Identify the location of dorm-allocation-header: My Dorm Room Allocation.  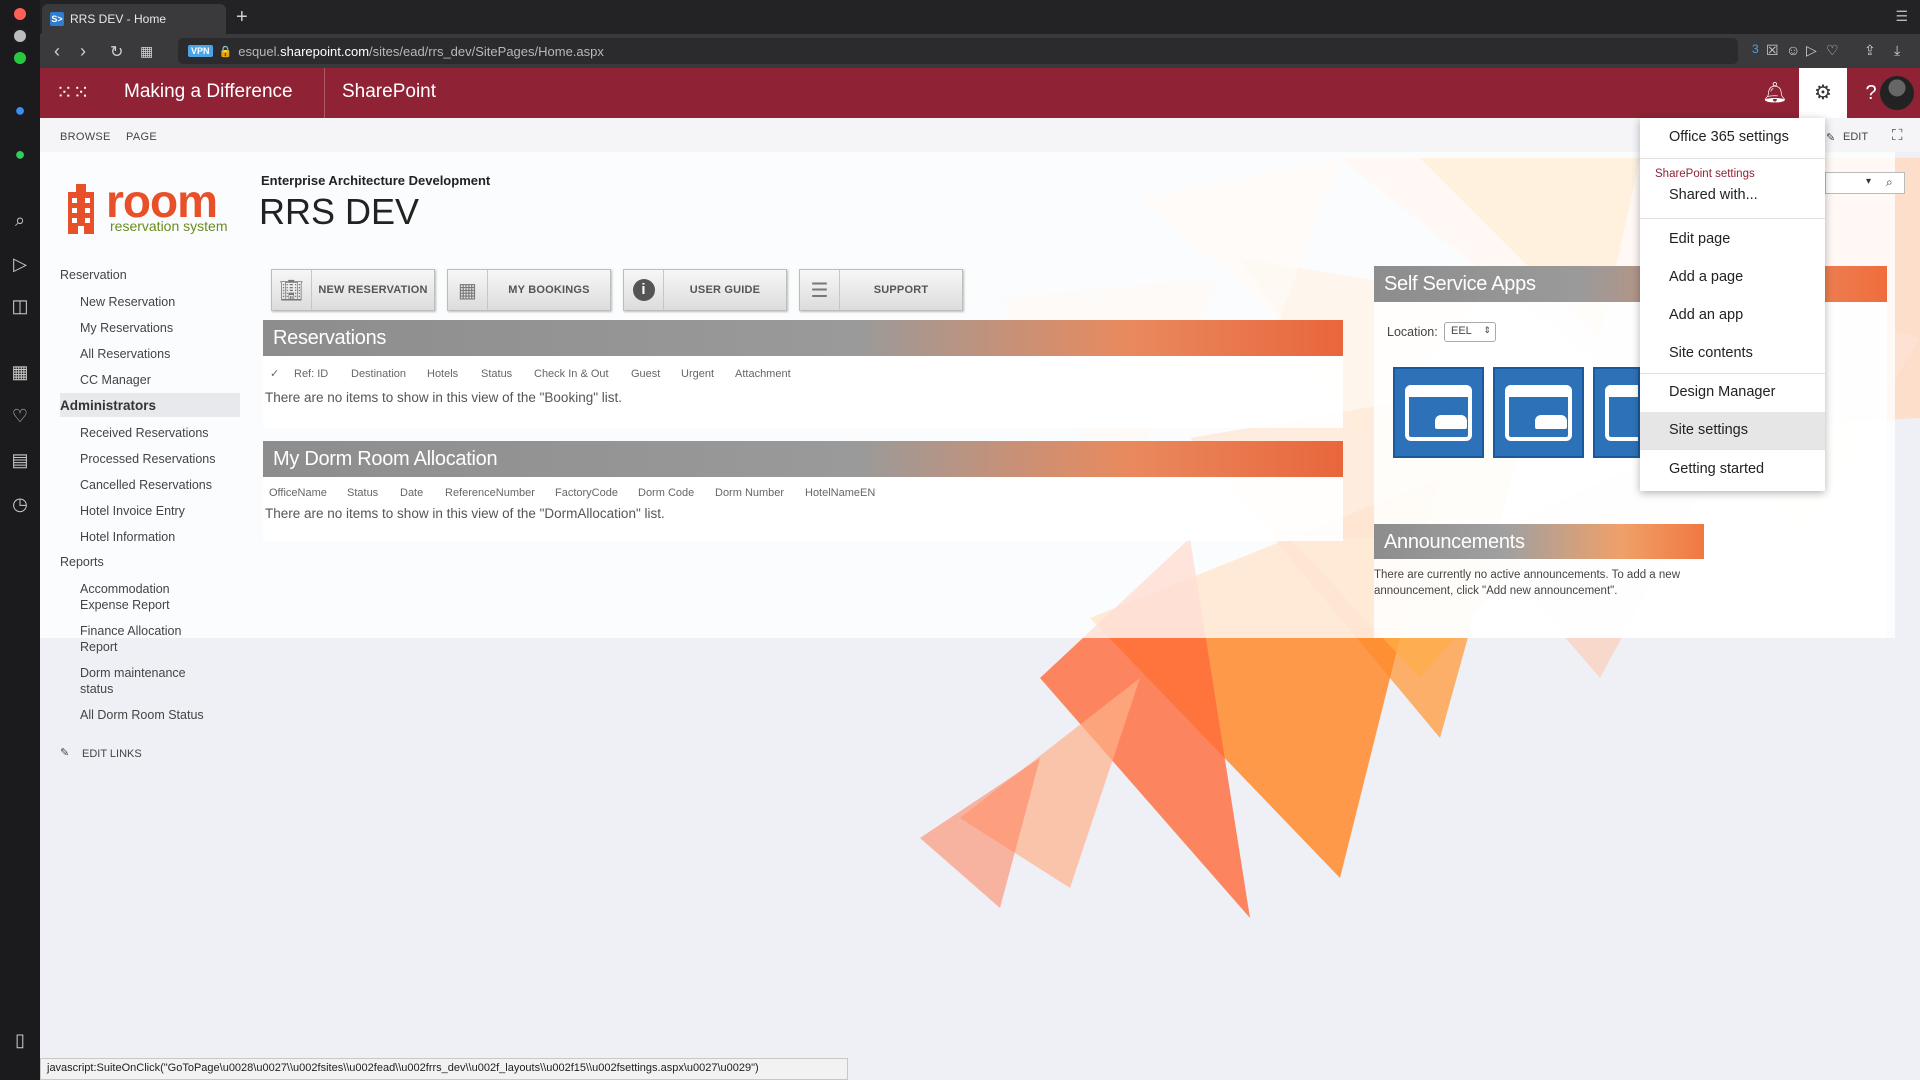
(803, 459).